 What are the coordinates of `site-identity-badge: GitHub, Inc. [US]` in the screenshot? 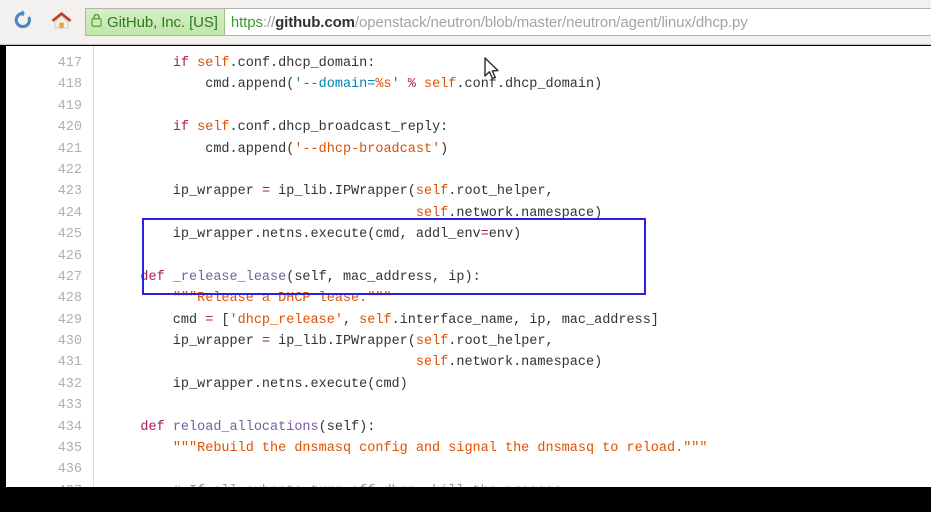 It's located at (155, 22).